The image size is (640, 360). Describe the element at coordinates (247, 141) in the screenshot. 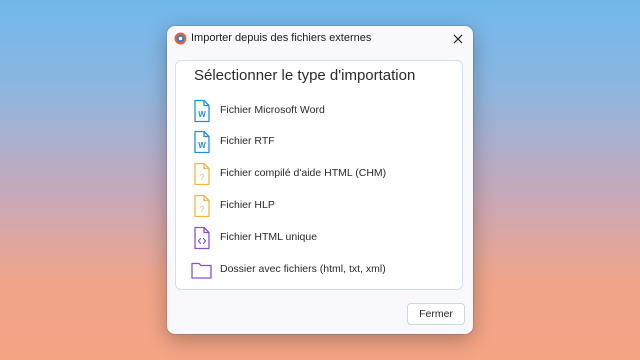

I see `option-label: Fichier RTF` at that location.